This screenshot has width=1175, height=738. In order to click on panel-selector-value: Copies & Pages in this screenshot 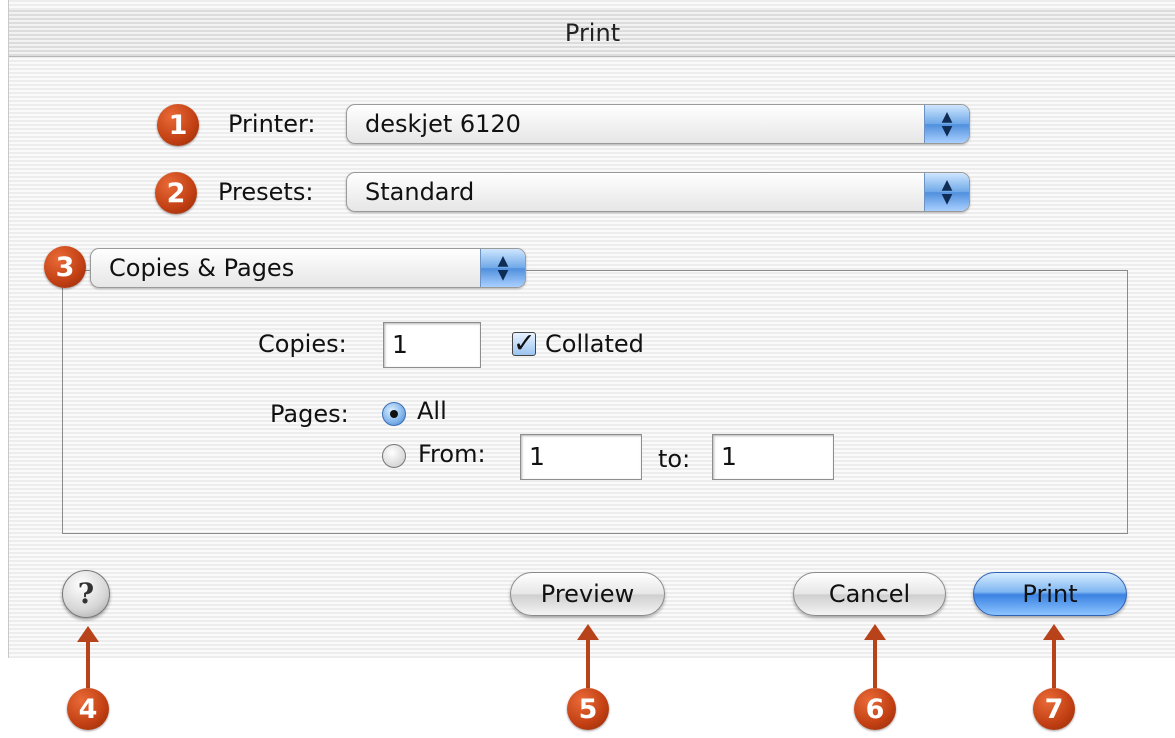, I will do `click(202, 268)`.